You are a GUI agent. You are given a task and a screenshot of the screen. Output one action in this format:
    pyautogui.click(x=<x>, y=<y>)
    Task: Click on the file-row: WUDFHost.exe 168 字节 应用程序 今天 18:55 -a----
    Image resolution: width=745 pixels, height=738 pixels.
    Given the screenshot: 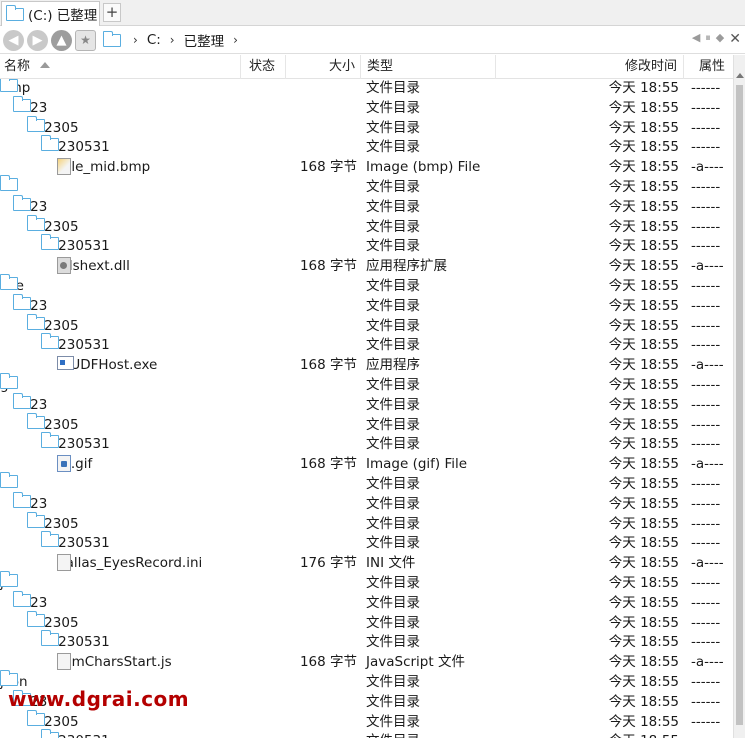 What is the action you would take?
    pyautogui.click(x=366, y=366)
    